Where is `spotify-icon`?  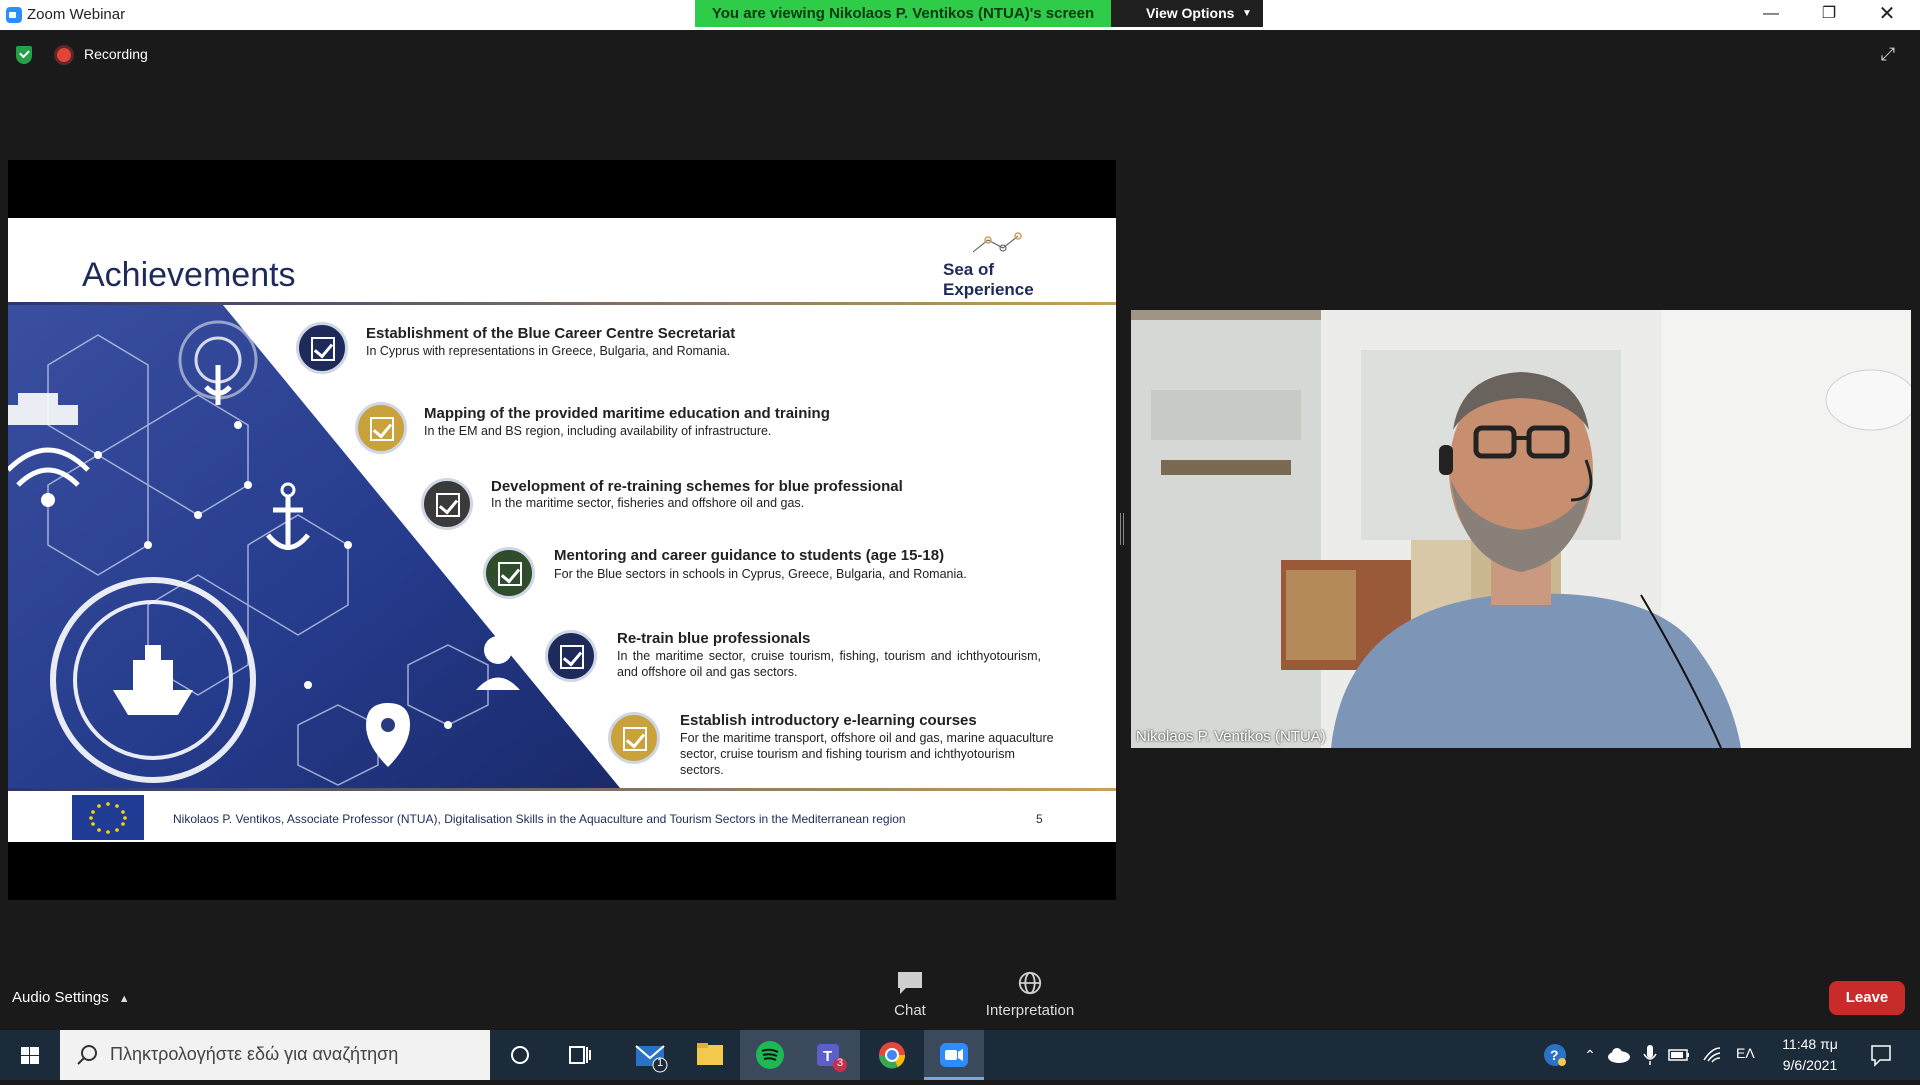
spotify-icon is located at coordinates (770, 1055).